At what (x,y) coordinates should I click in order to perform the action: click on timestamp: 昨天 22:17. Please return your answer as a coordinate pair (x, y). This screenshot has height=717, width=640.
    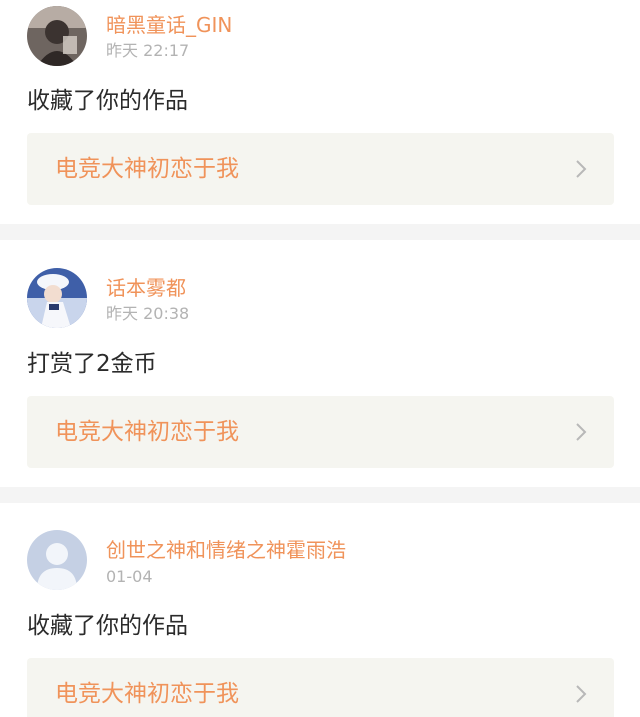
    Looking at the image, I should click on (148, 50).